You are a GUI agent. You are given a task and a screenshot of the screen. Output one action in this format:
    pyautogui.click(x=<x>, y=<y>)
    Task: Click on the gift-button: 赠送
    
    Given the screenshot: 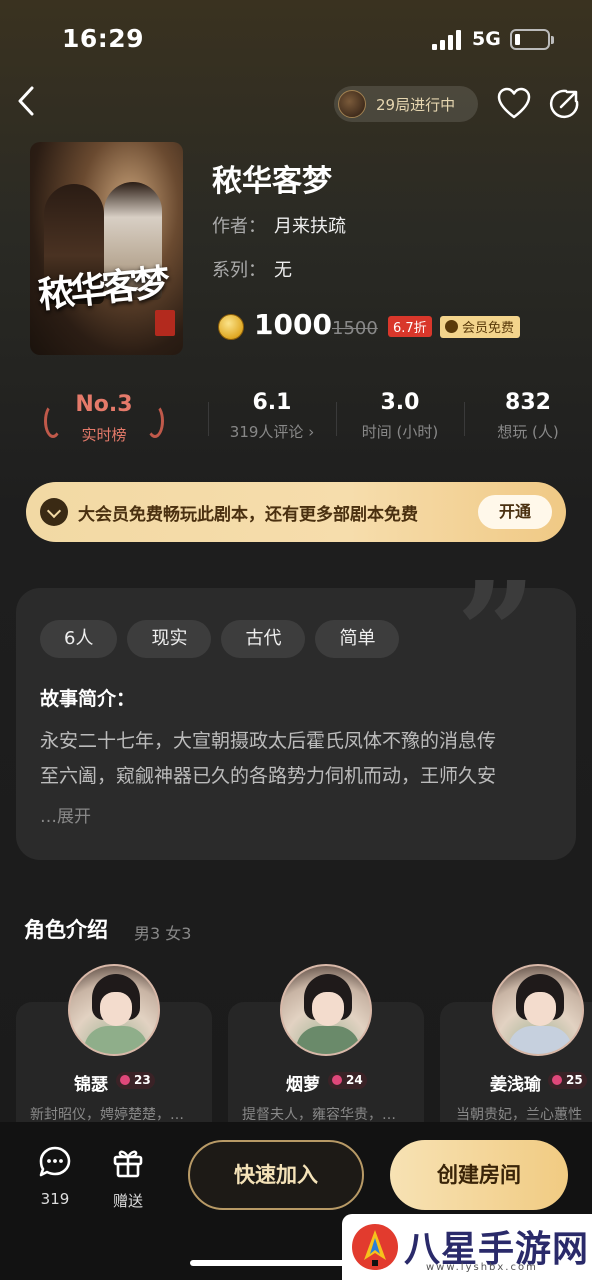 What is the action you would take?
    pyautogui.click(x=128, y=1177)
    